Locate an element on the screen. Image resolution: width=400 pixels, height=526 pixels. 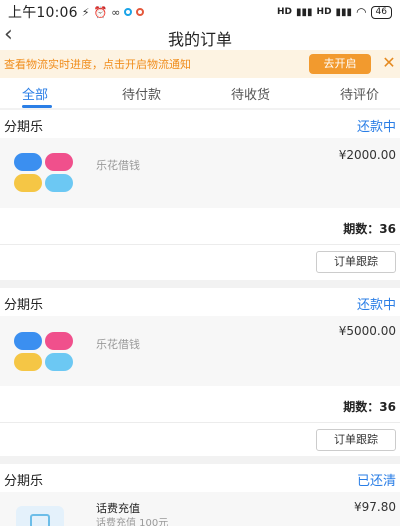
status-bar: 上午10:06 ⚡ ⏰ ∞ HD ▮▮▮ HD ▮▮▮ ◠ 46 is located at coordinates (200, 12).